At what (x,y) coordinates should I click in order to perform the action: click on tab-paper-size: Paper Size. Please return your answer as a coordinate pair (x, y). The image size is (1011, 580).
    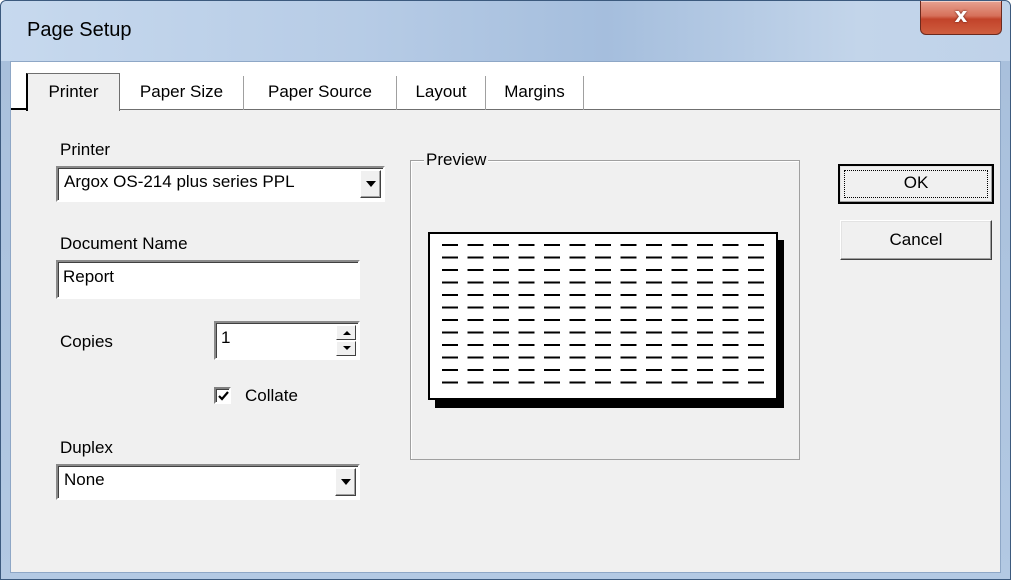
    Looking at the image, I should click on (182, 93).